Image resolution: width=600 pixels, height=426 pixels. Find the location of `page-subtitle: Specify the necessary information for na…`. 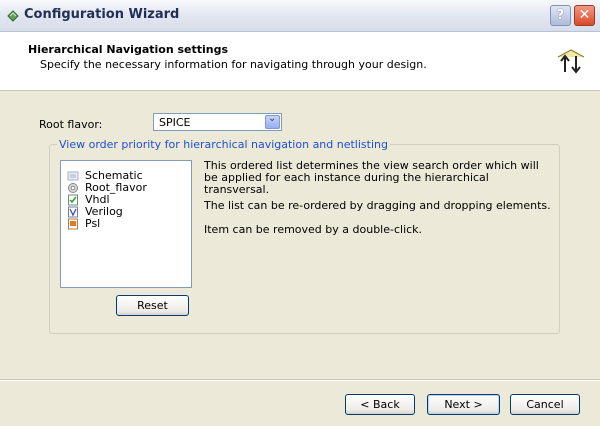

page-subtitle: Specify the necessary information for na… is located at coordinates (233, 64).